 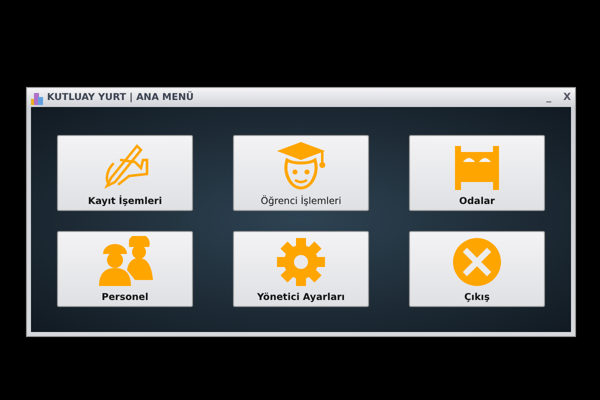 What do you see at coordinates (549, 97) in the screenshot?
I see `minimize-button: _` at bounding box center [549, 97].